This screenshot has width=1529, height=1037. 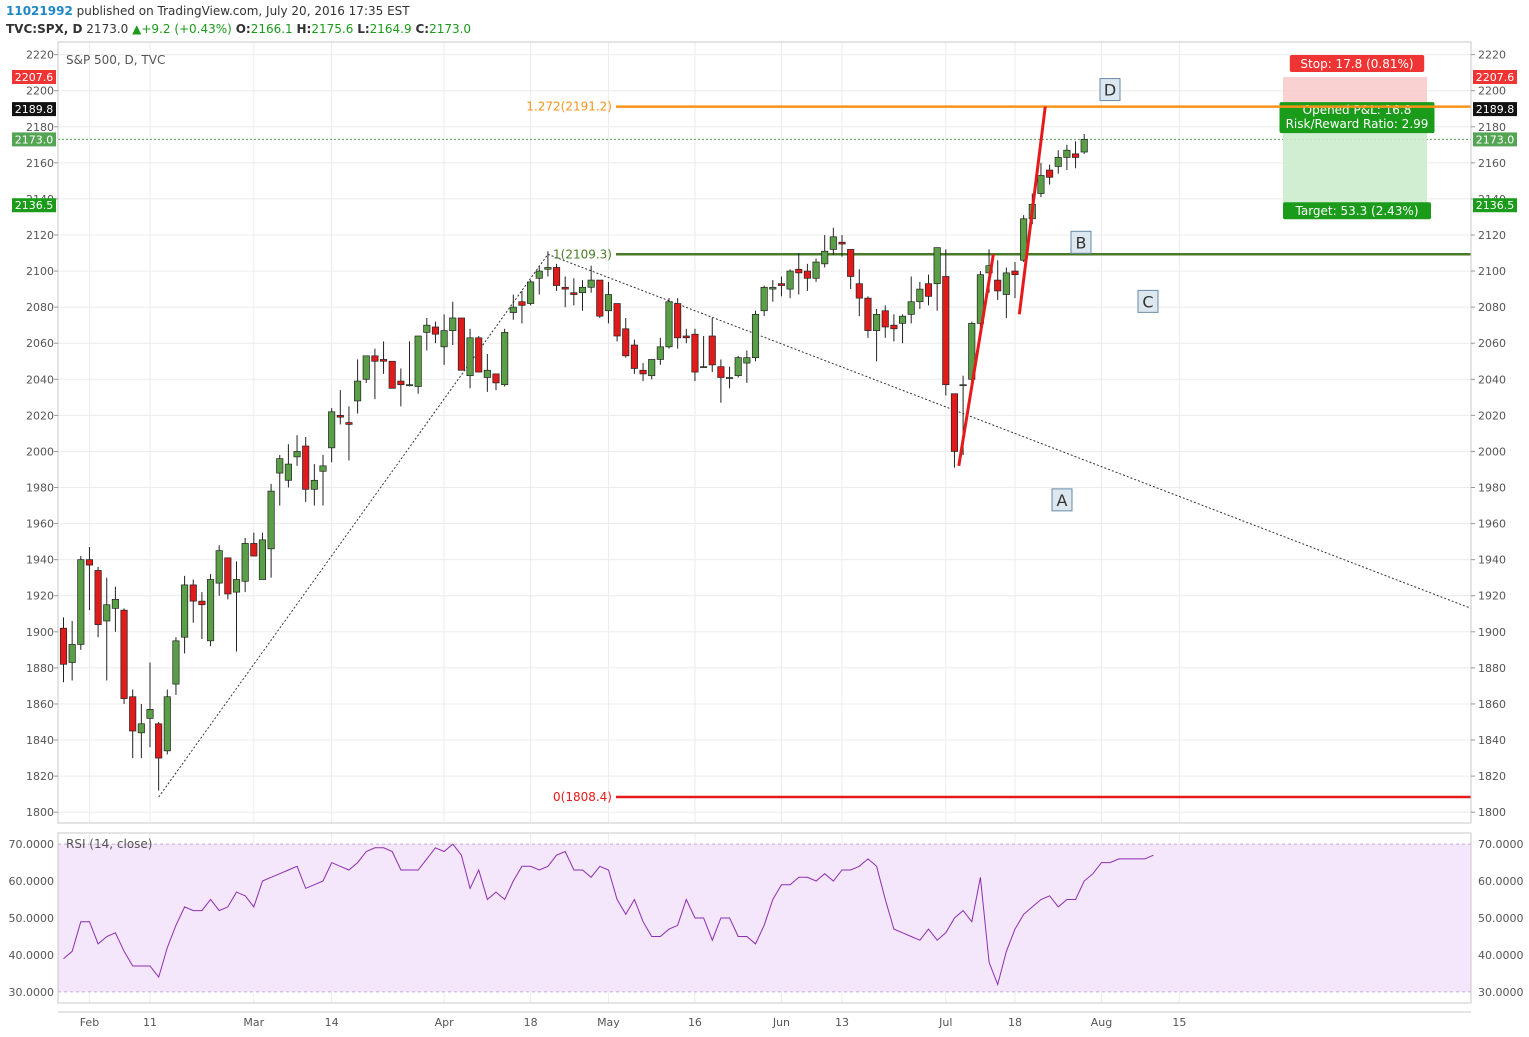 I want to click on y-tick-label: 2220, so click(x=40, y=55).